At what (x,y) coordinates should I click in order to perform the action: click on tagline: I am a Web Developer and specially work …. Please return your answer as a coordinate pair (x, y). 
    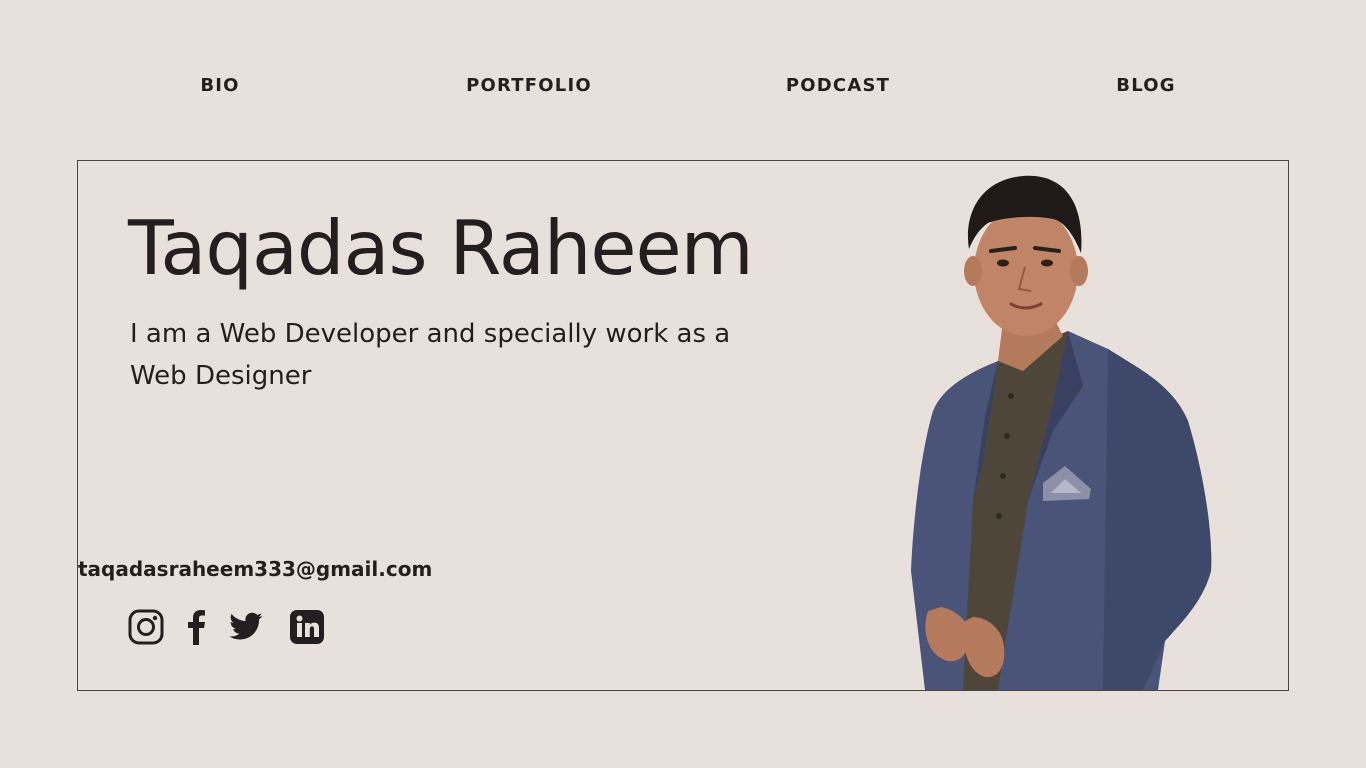
    Looking at the image, I should click on (430, 355).